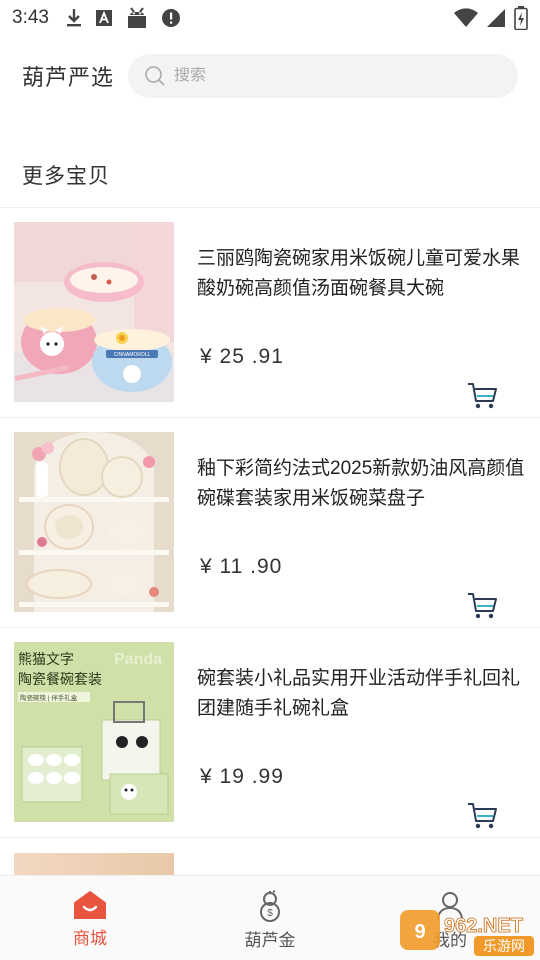 The image size is (540, 960). I want to click on brand-title: 葫芦严选, so click(68, 77).